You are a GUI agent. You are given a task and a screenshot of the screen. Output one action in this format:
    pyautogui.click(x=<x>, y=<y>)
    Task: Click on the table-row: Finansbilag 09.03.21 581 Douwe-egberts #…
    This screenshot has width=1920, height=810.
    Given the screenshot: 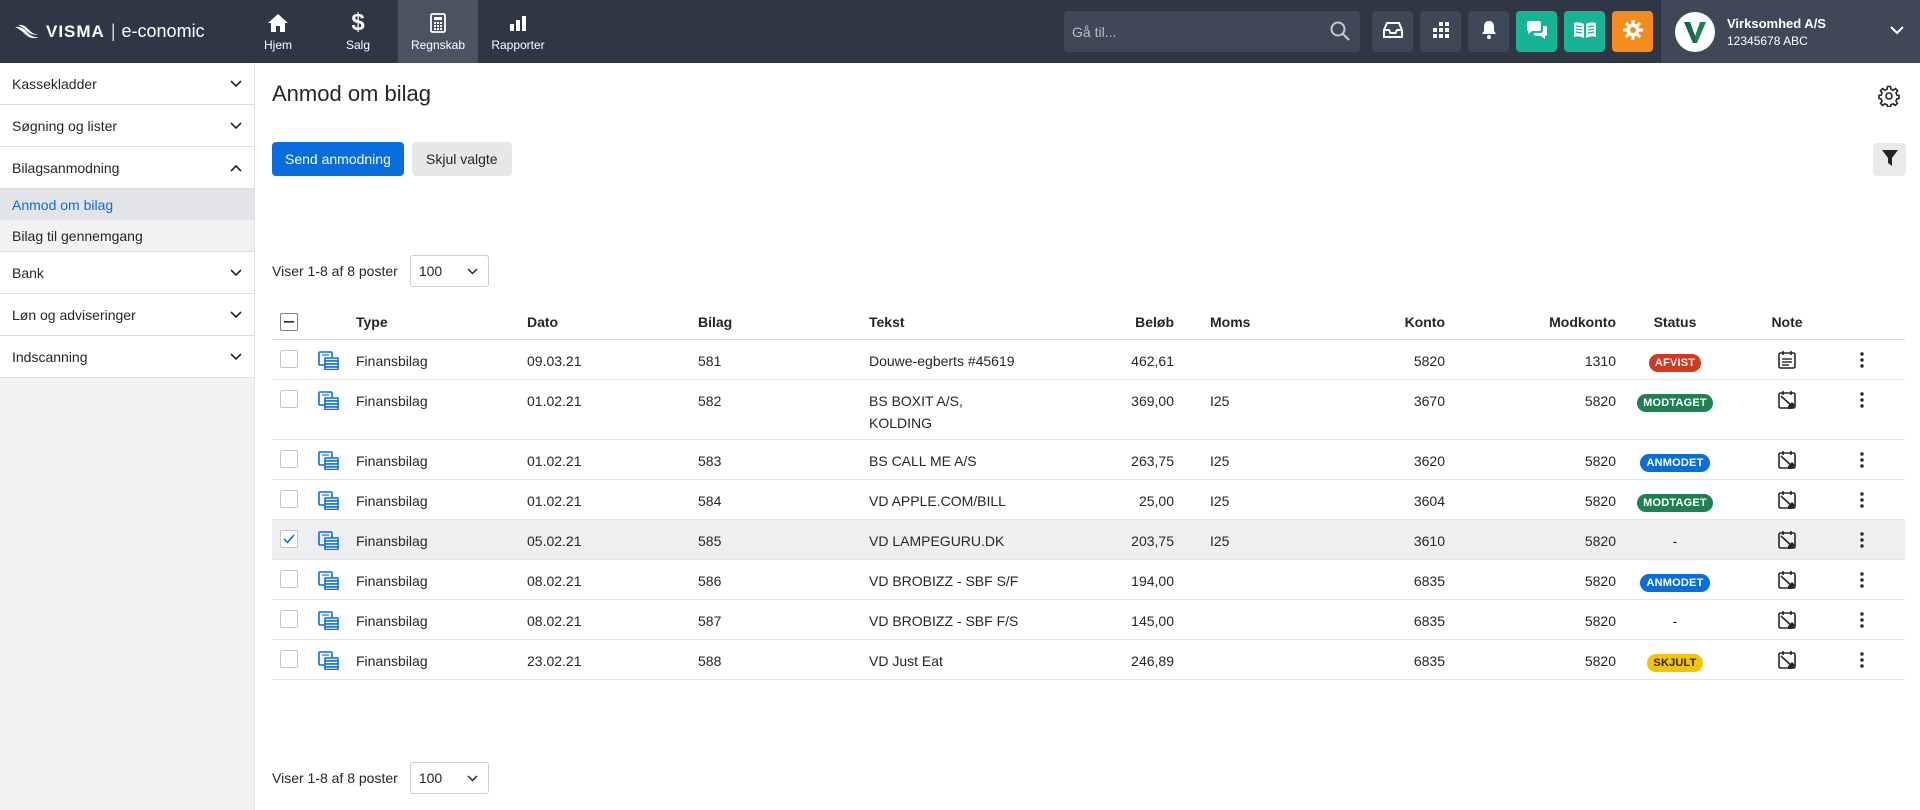 What is the action you would take?
    pyautogui.click(x=1088, y=360)
    